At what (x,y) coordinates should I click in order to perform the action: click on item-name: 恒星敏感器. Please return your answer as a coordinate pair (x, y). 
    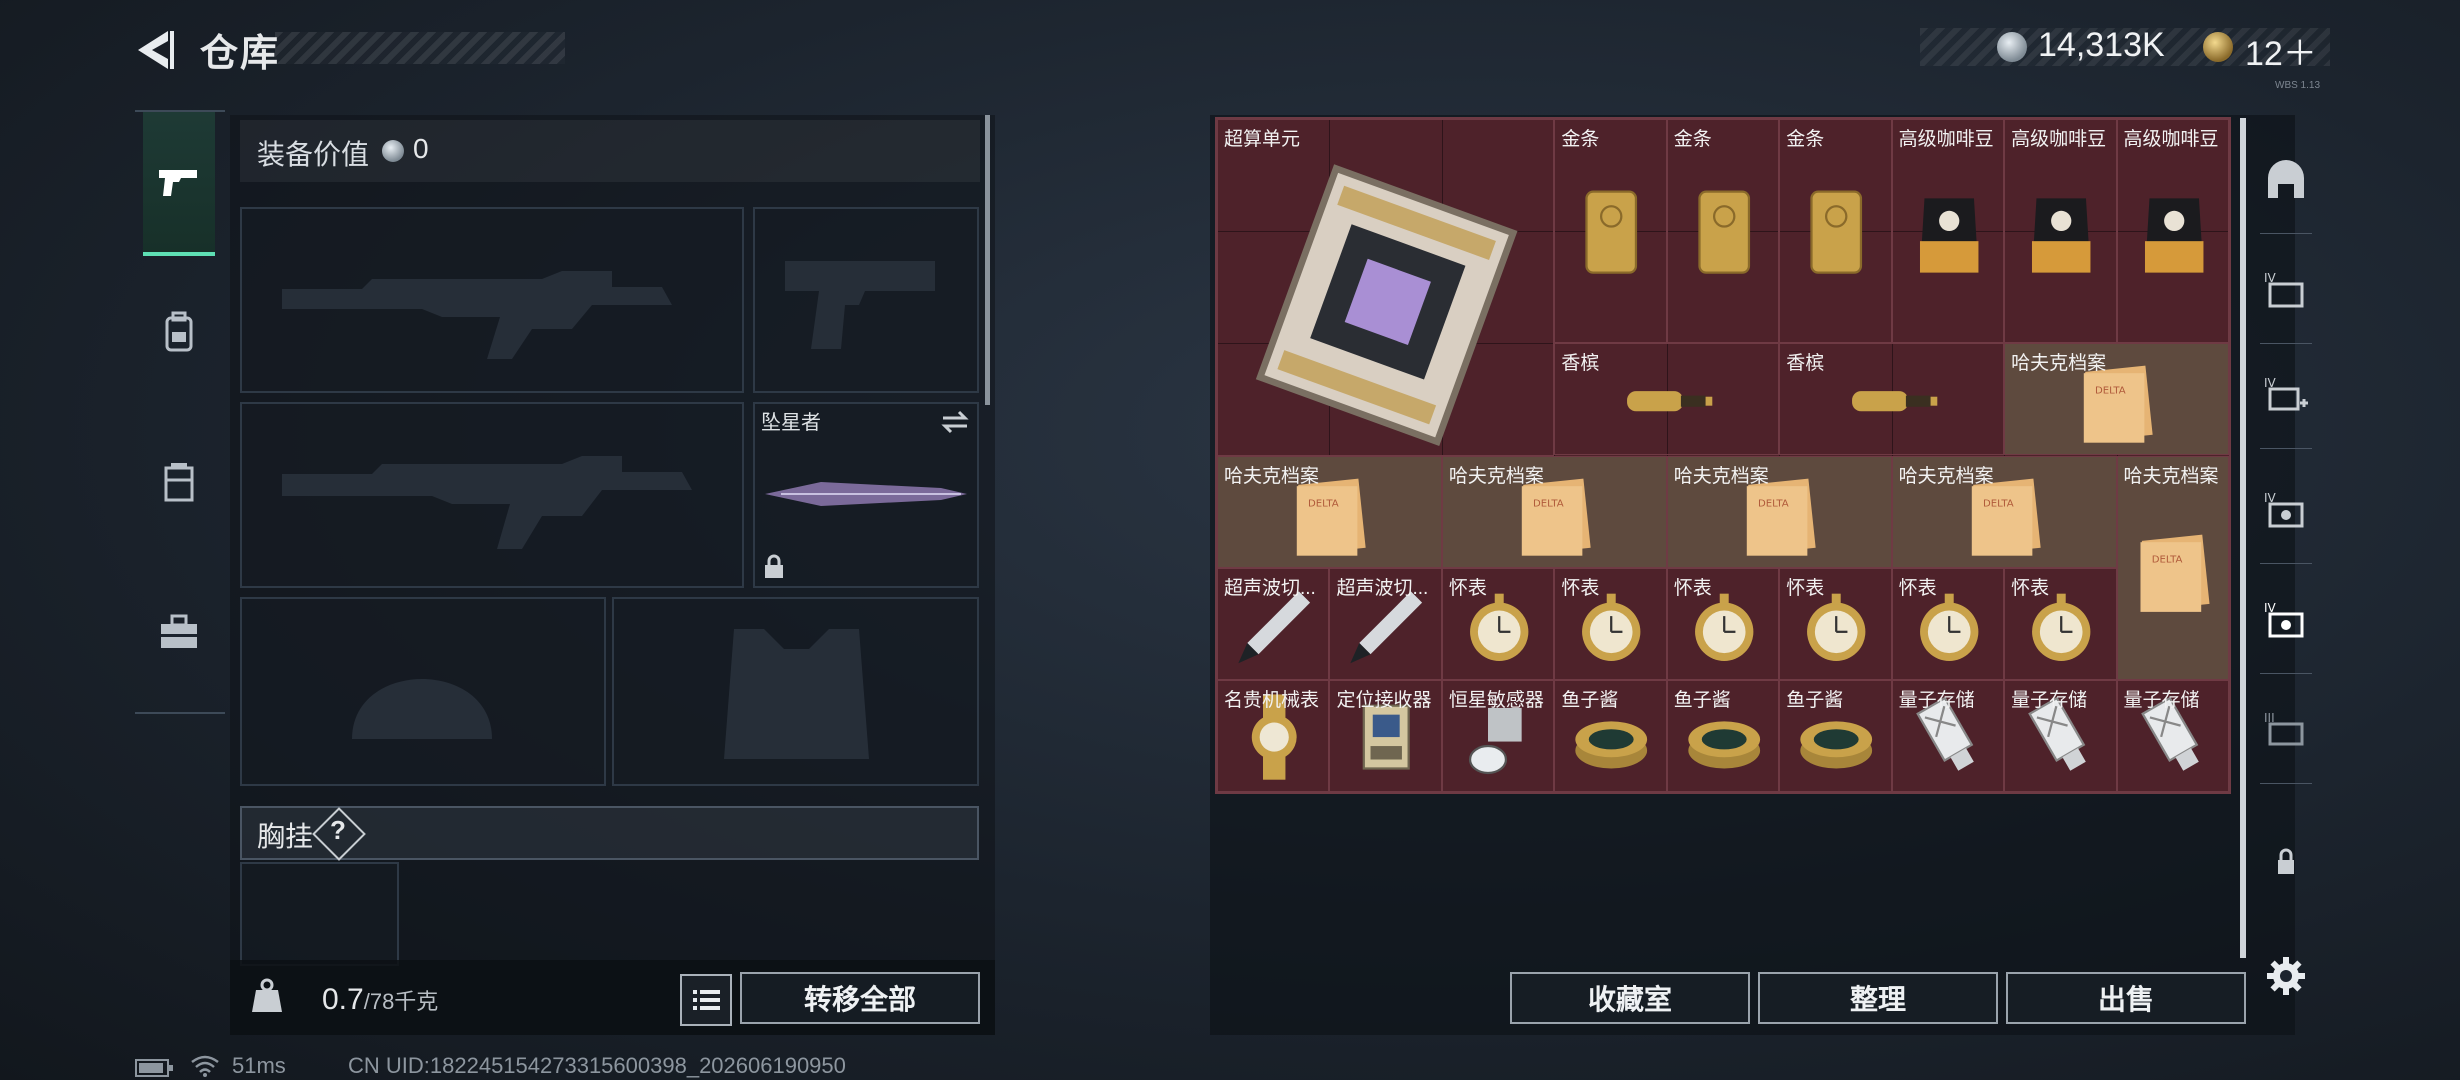
    Looking at the image, I should click on (1496, 700).